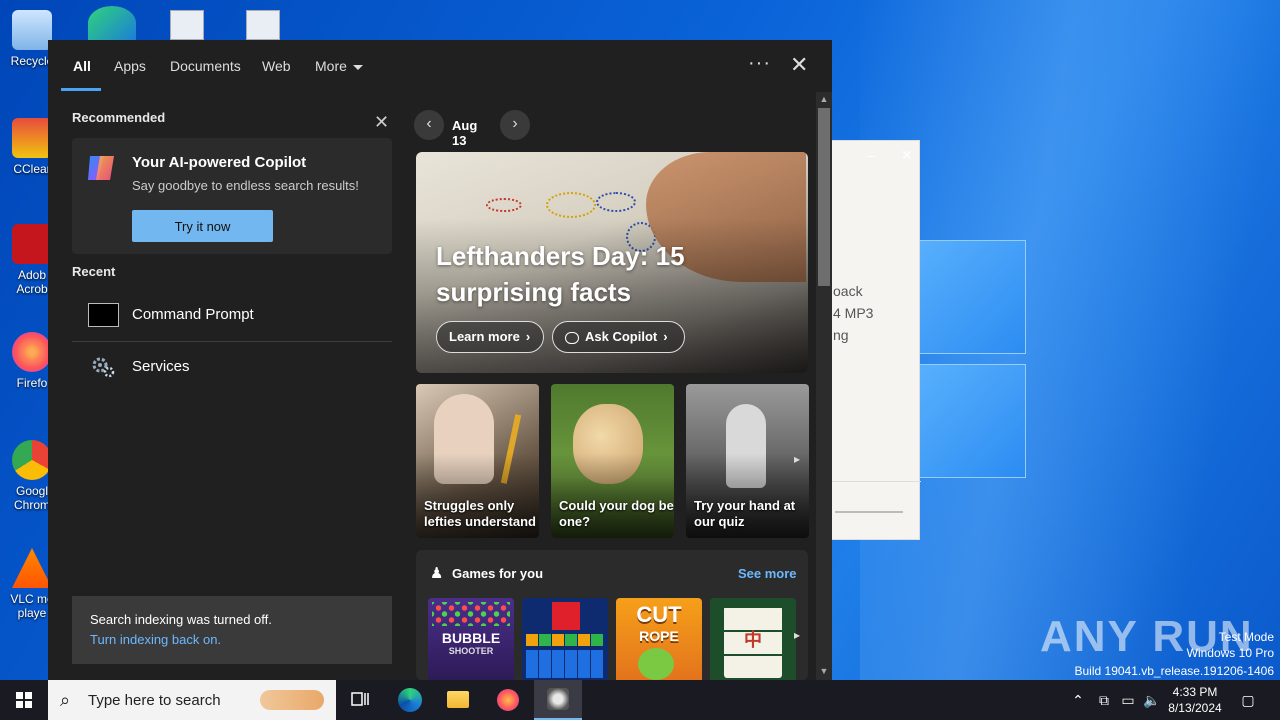 This screenshot has height=720, width=1280. I want to click on edge-icon, so click(410, 700).